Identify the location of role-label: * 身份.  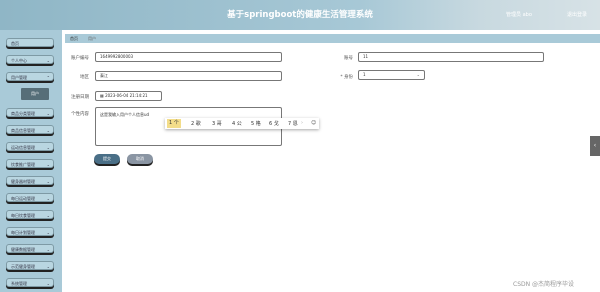
(346, 77).